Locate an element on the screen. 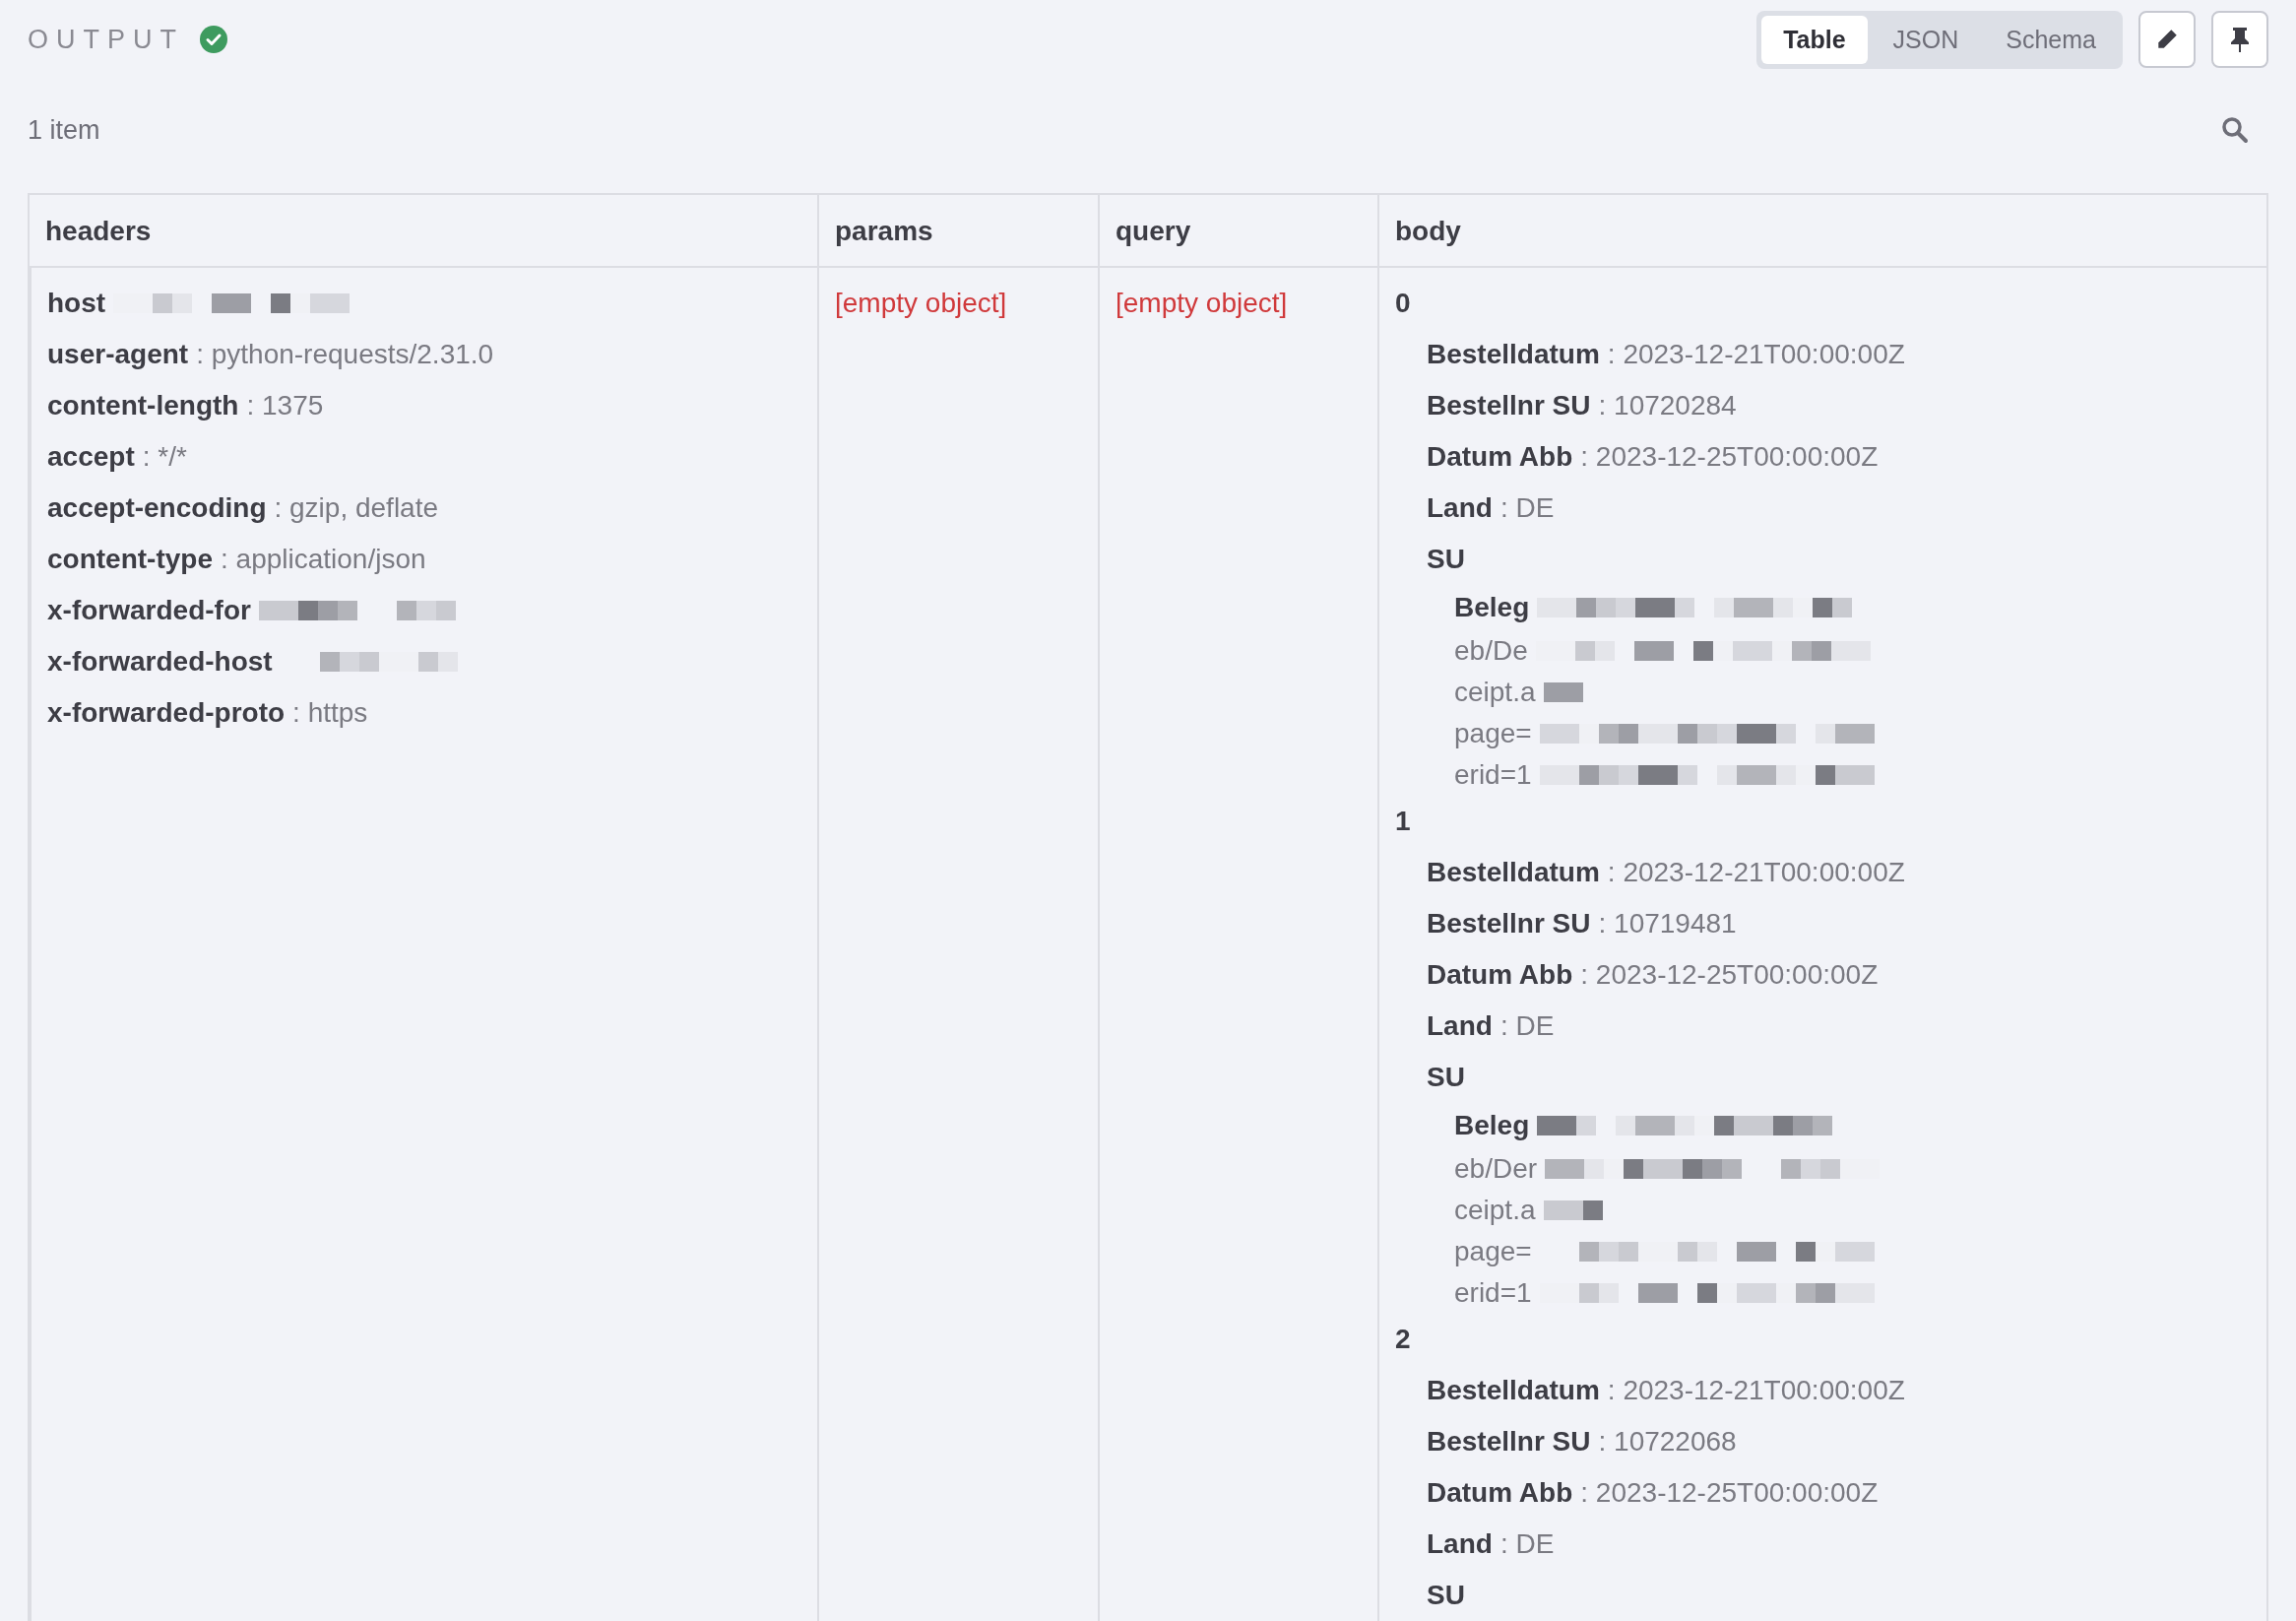 This screenshot has width=2296, height=1621. pin-icon is located at coordinates (2240, 40).